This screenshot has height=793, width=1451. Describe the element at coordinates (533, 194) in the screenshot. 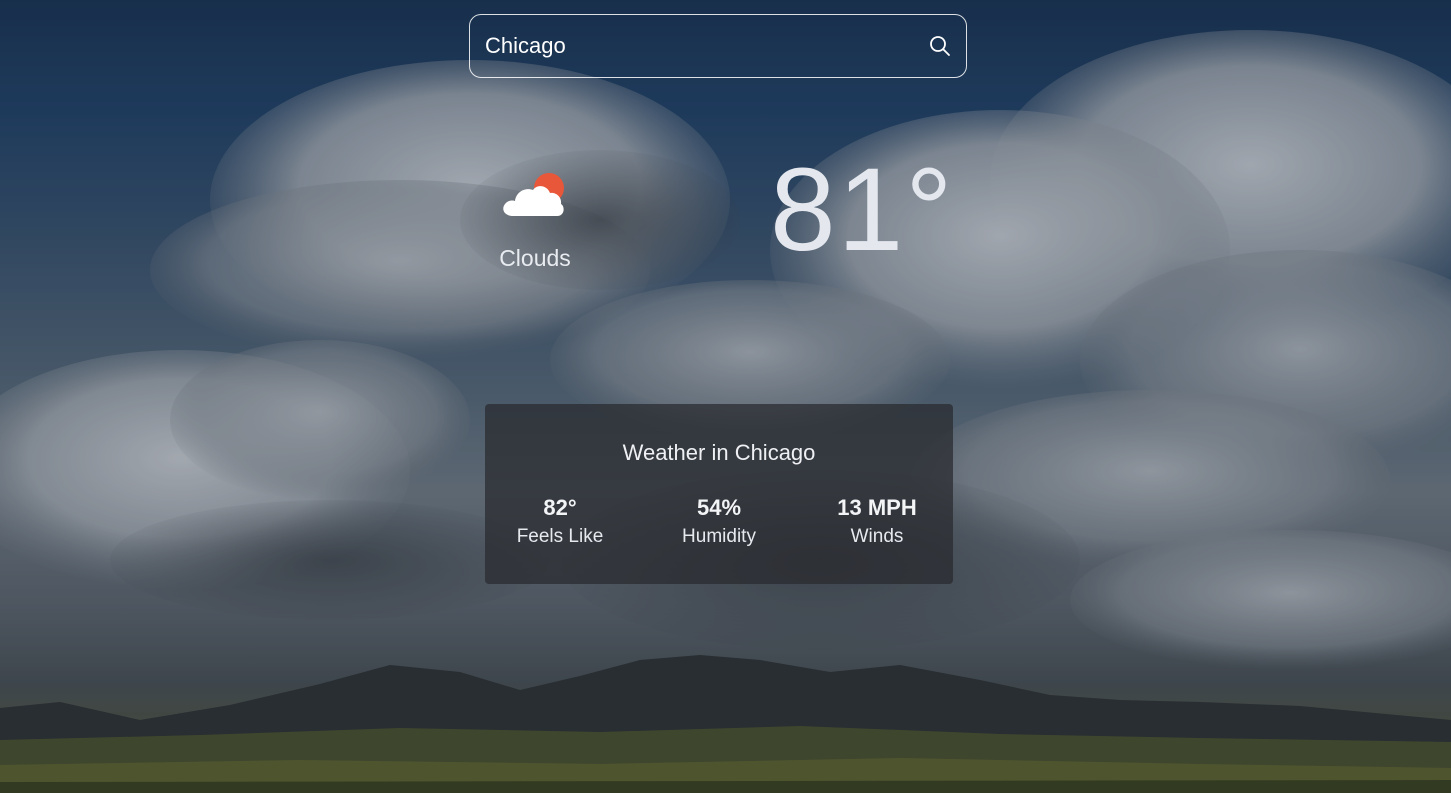

I see `sun-behind-cloud-icon` at that location.